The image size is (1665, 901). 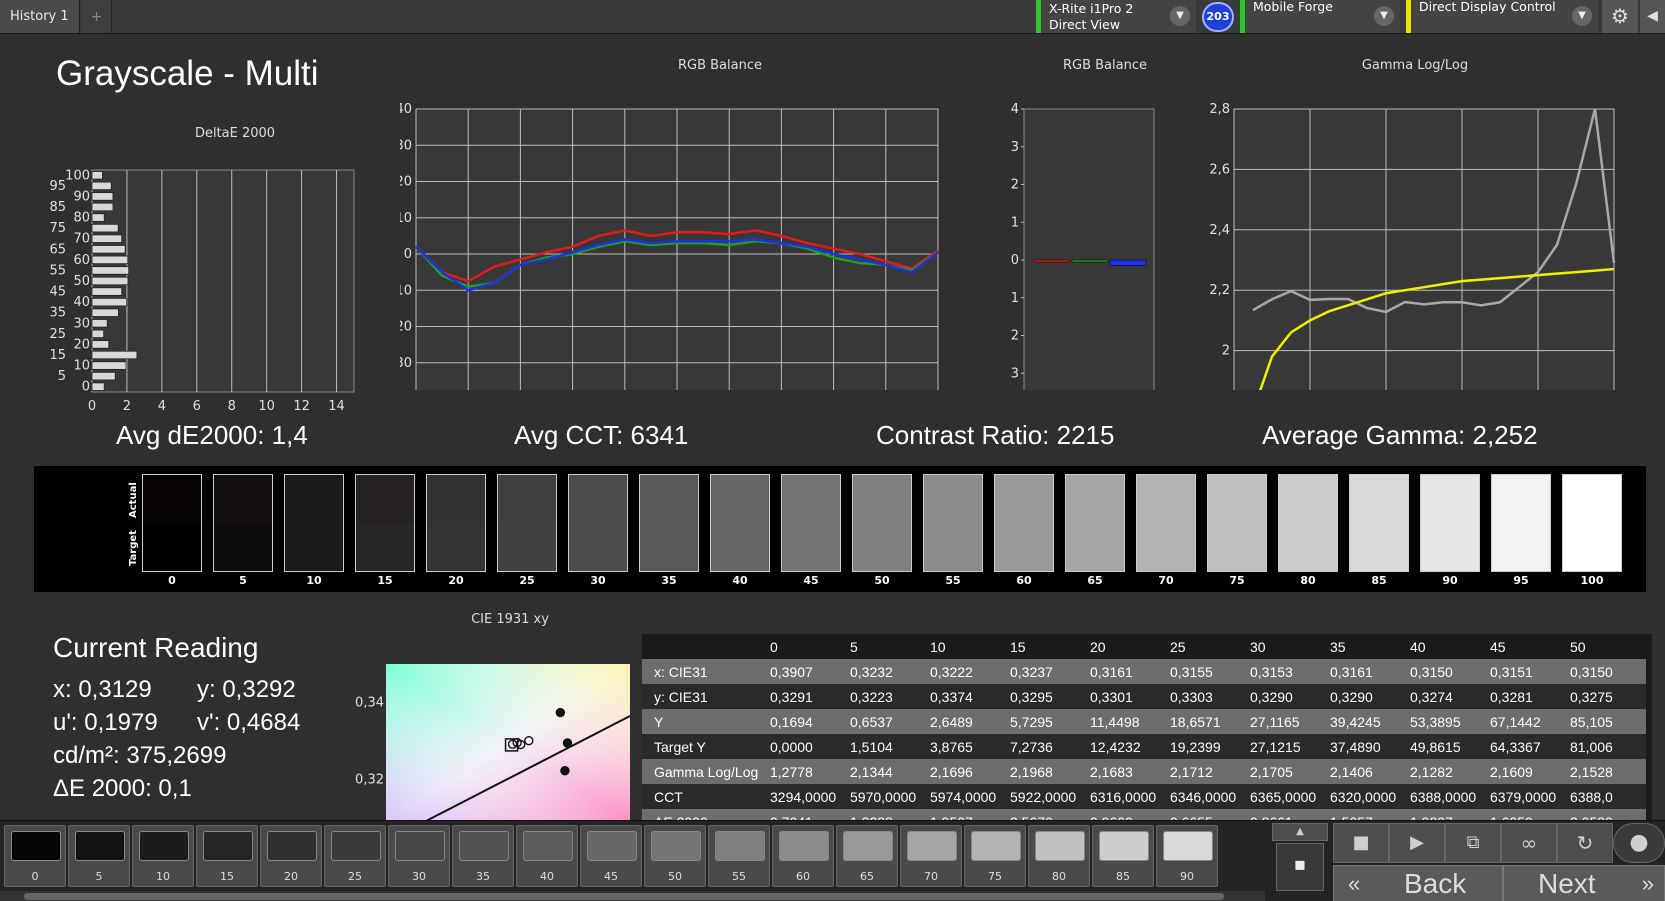 I want to click on swatch-label: 50, so click(x=882, y=580).